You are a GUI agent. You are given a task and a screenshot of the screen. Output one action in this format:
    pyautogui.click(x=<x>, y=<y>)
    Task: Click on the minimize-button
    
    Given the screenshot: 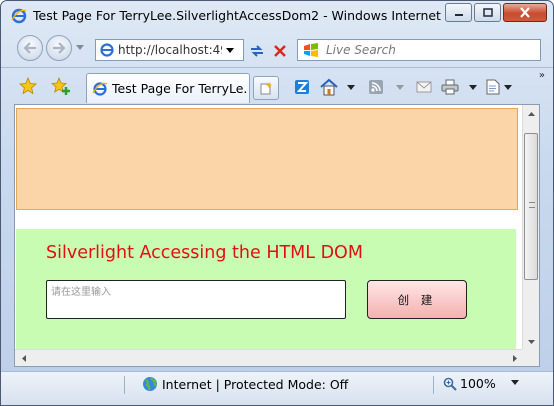 What is the action you would take?
    pyautogui.click(x=458, y=12)
    